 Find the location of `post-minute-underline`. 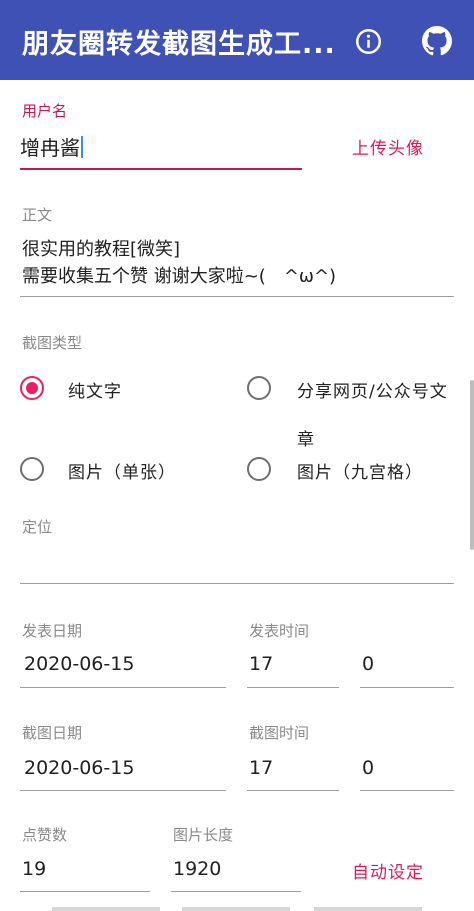

post-minute-underline is located at coordinates (407, 687).